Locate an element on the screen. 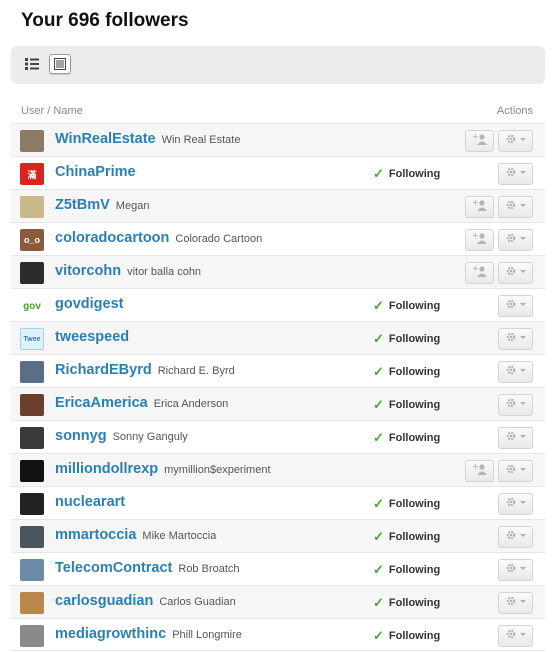  screen-name: TelecomContract is located at coordinates (113, 568).